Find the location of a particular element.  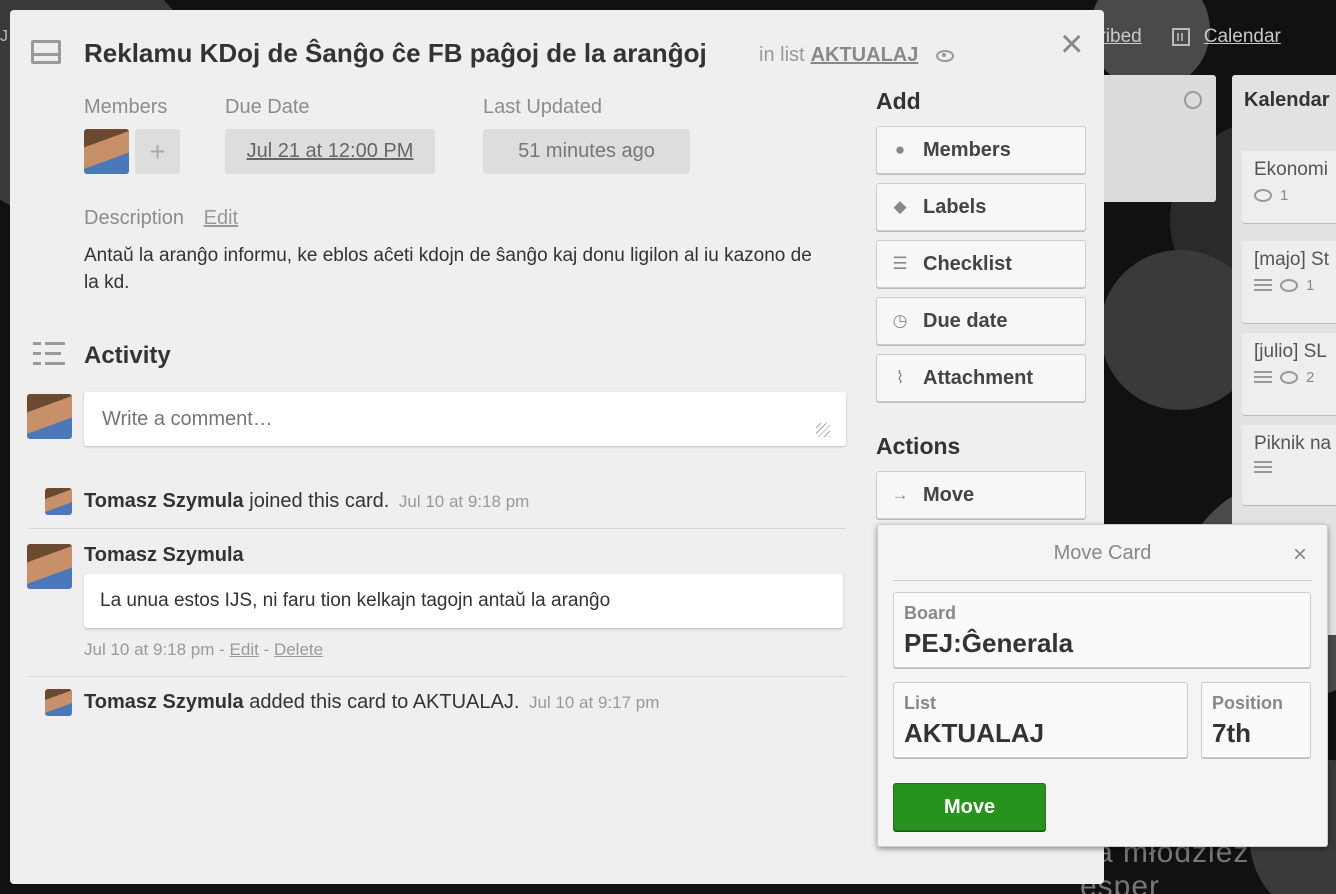

button-label: Due date is located at coordinates (965, 320).